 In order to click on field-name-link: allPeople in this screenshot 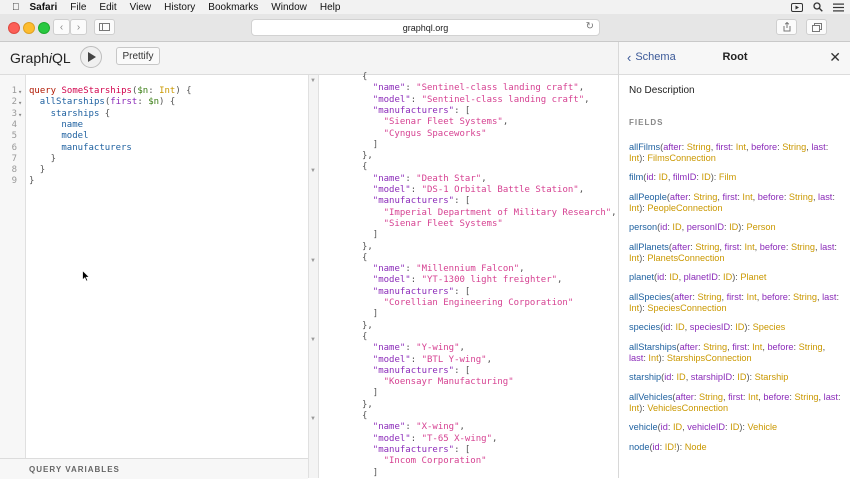, I will do `click(648, 197)`.